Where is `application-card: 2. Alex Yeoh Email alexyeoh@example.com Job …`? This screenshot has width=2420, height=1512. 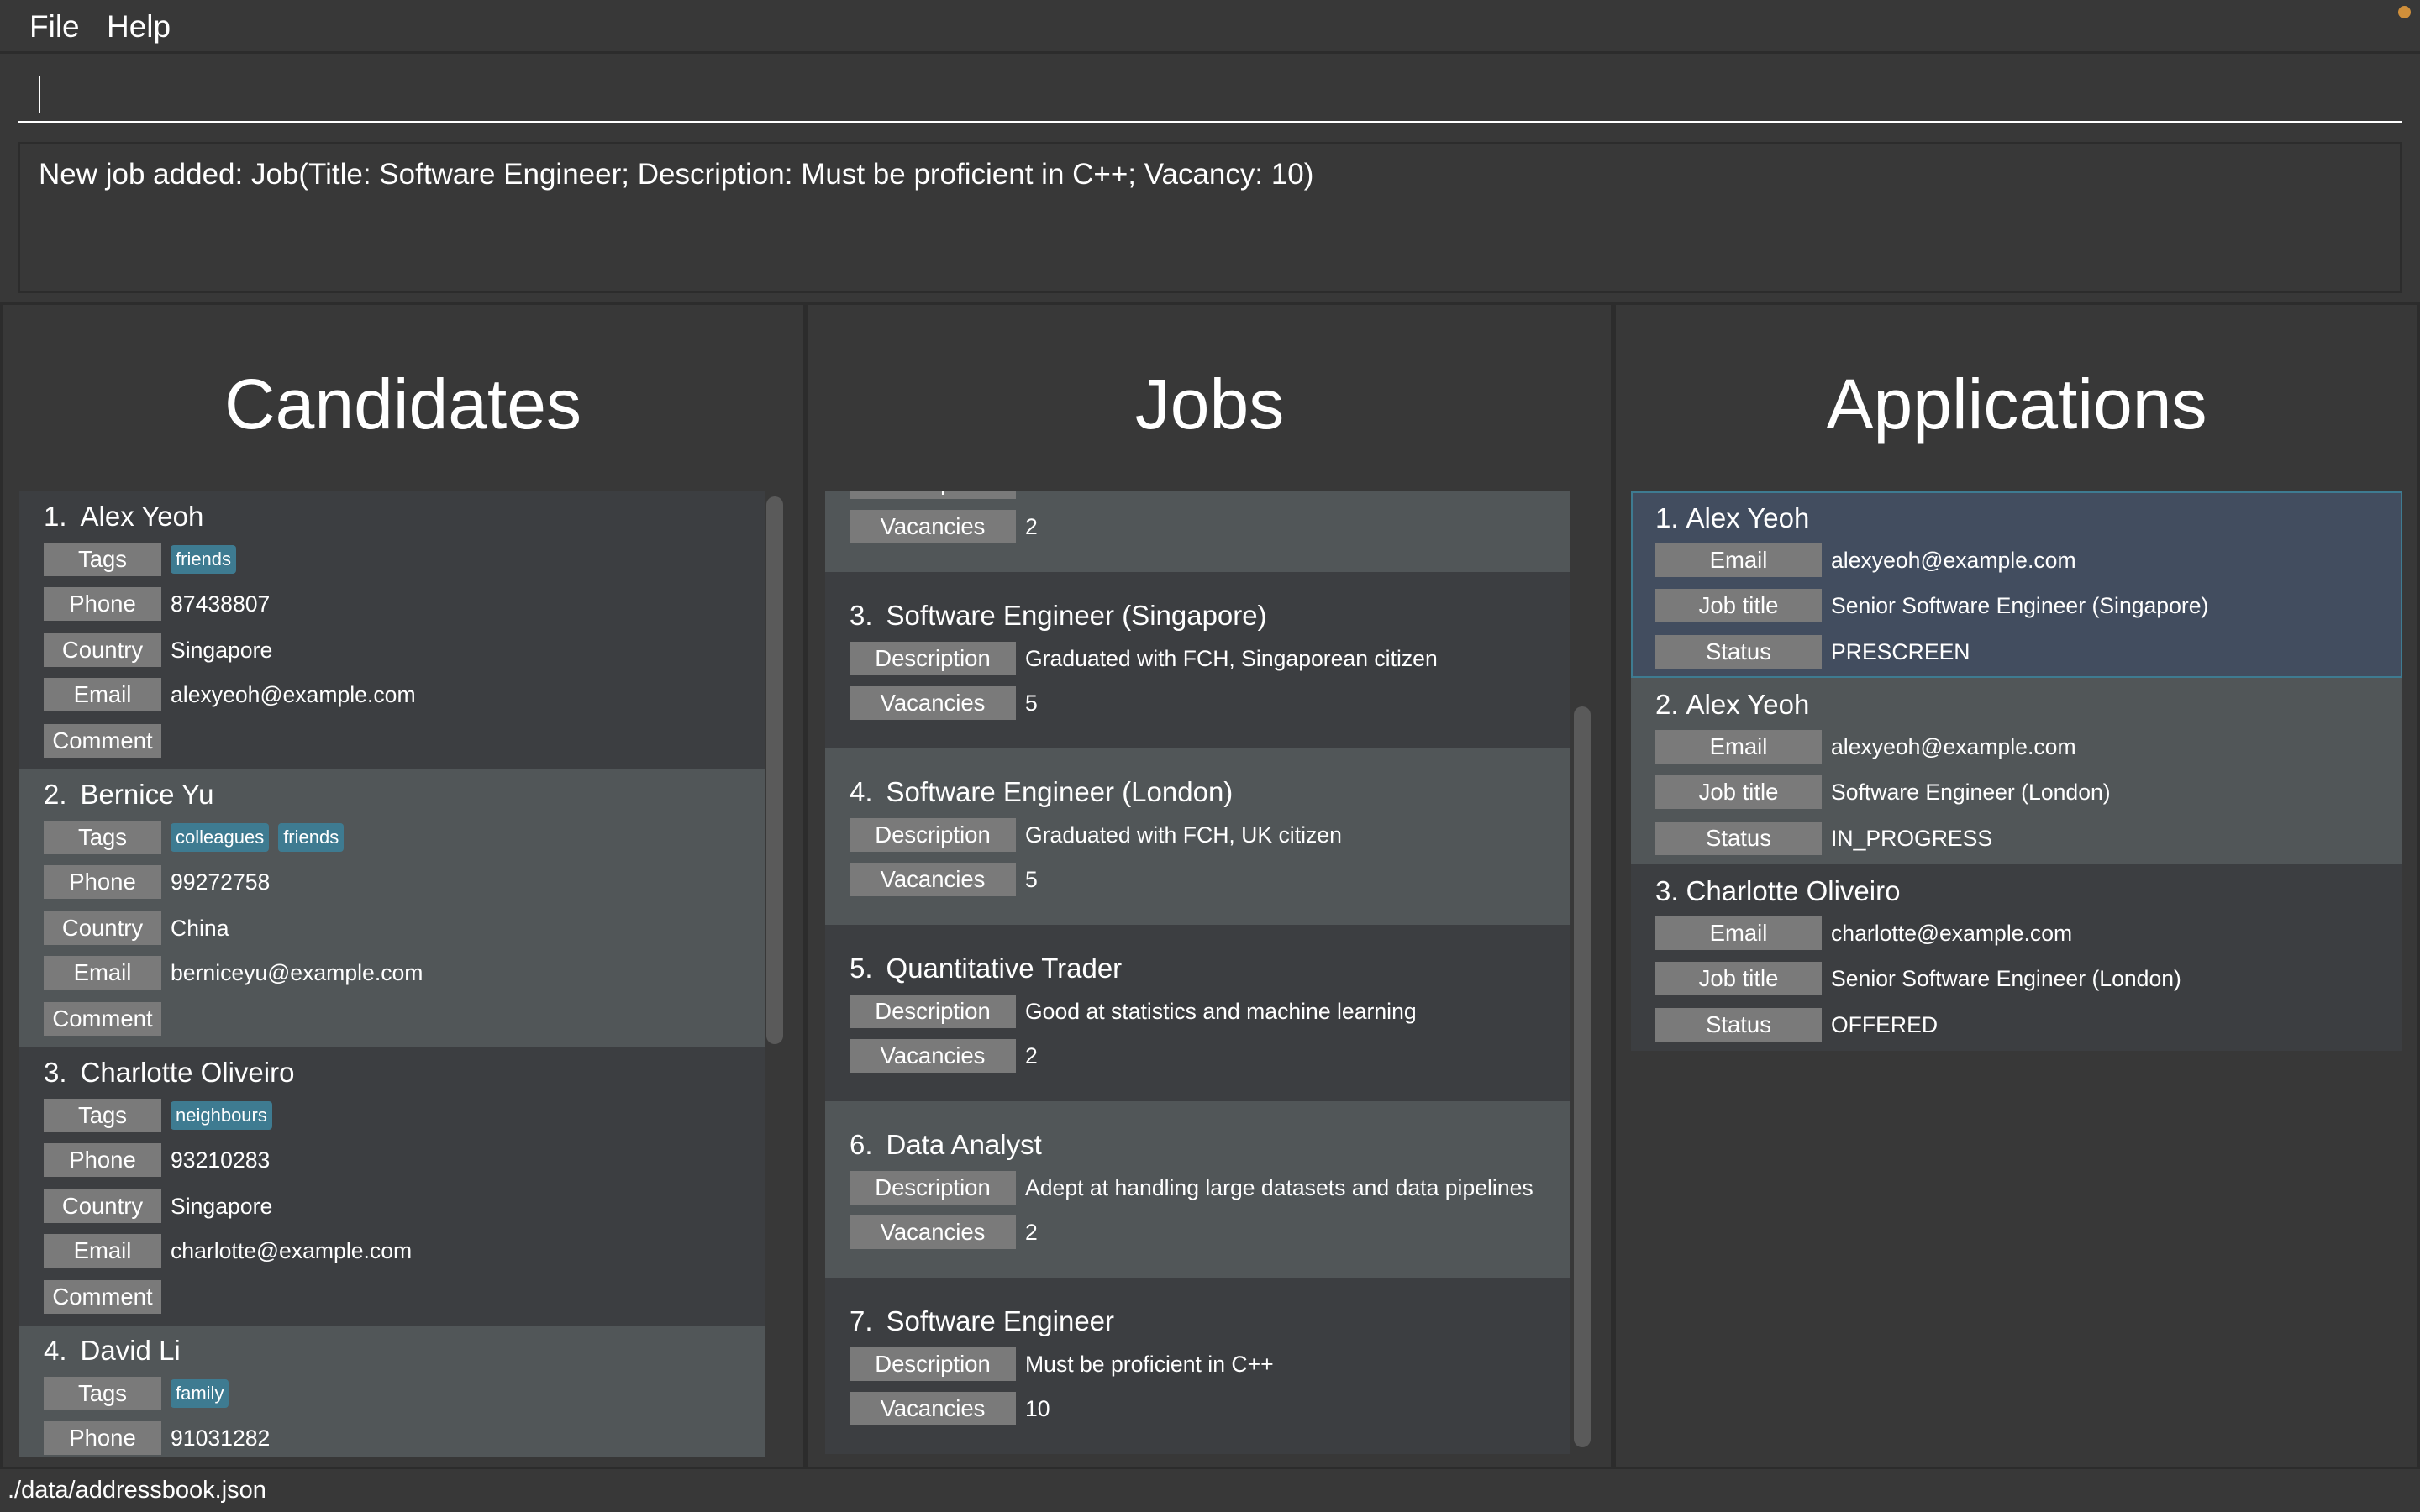 application-card: 2. Alex Yeoh Email alexyeoh@example.com Job … is located at coordinates (2016, 771).